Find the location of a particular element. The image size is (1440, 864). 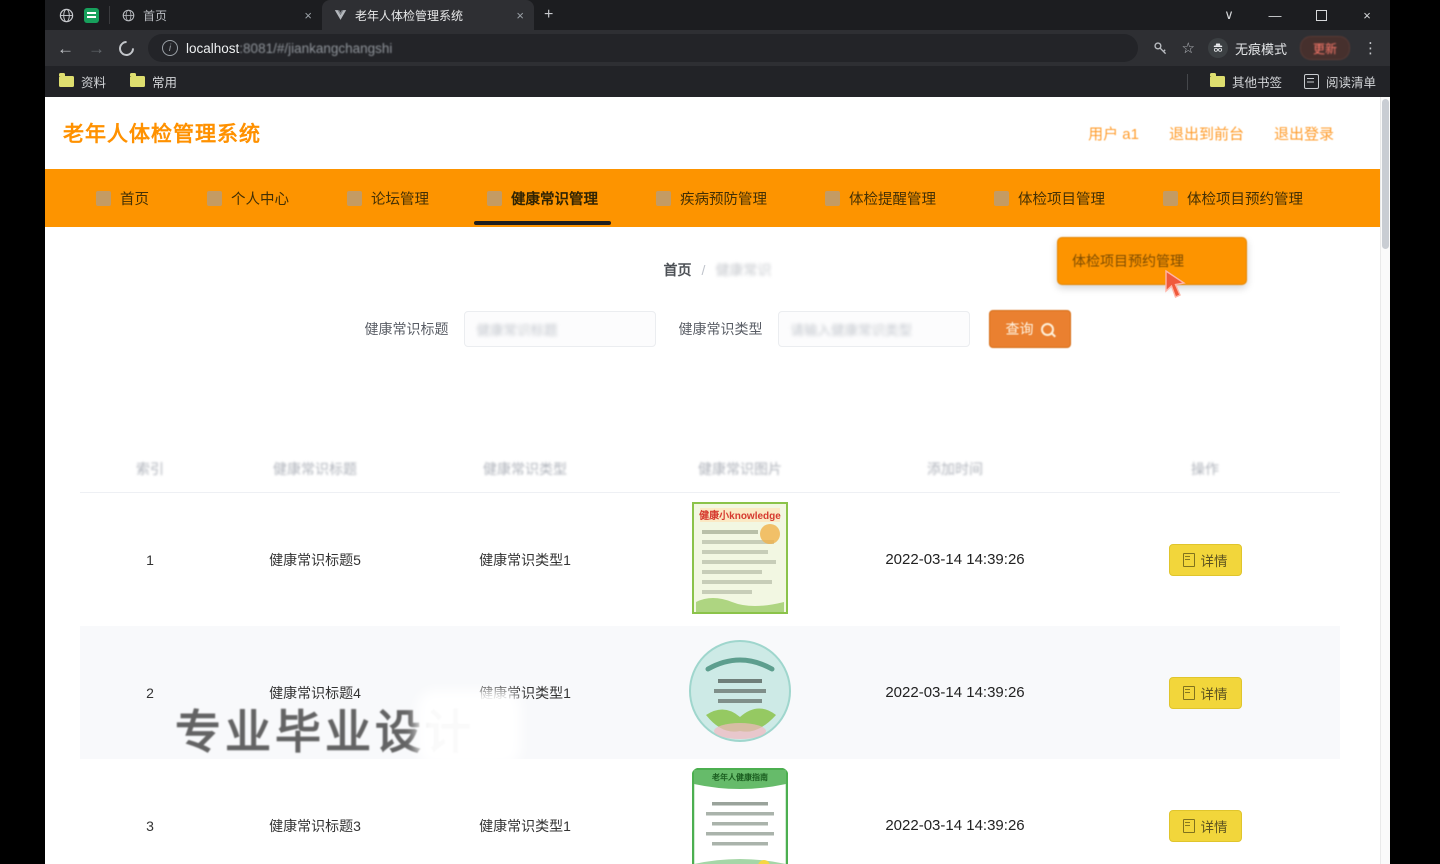

knowledge-type-input: 请输入健康常识类型 is located at coordinates (873, 329).